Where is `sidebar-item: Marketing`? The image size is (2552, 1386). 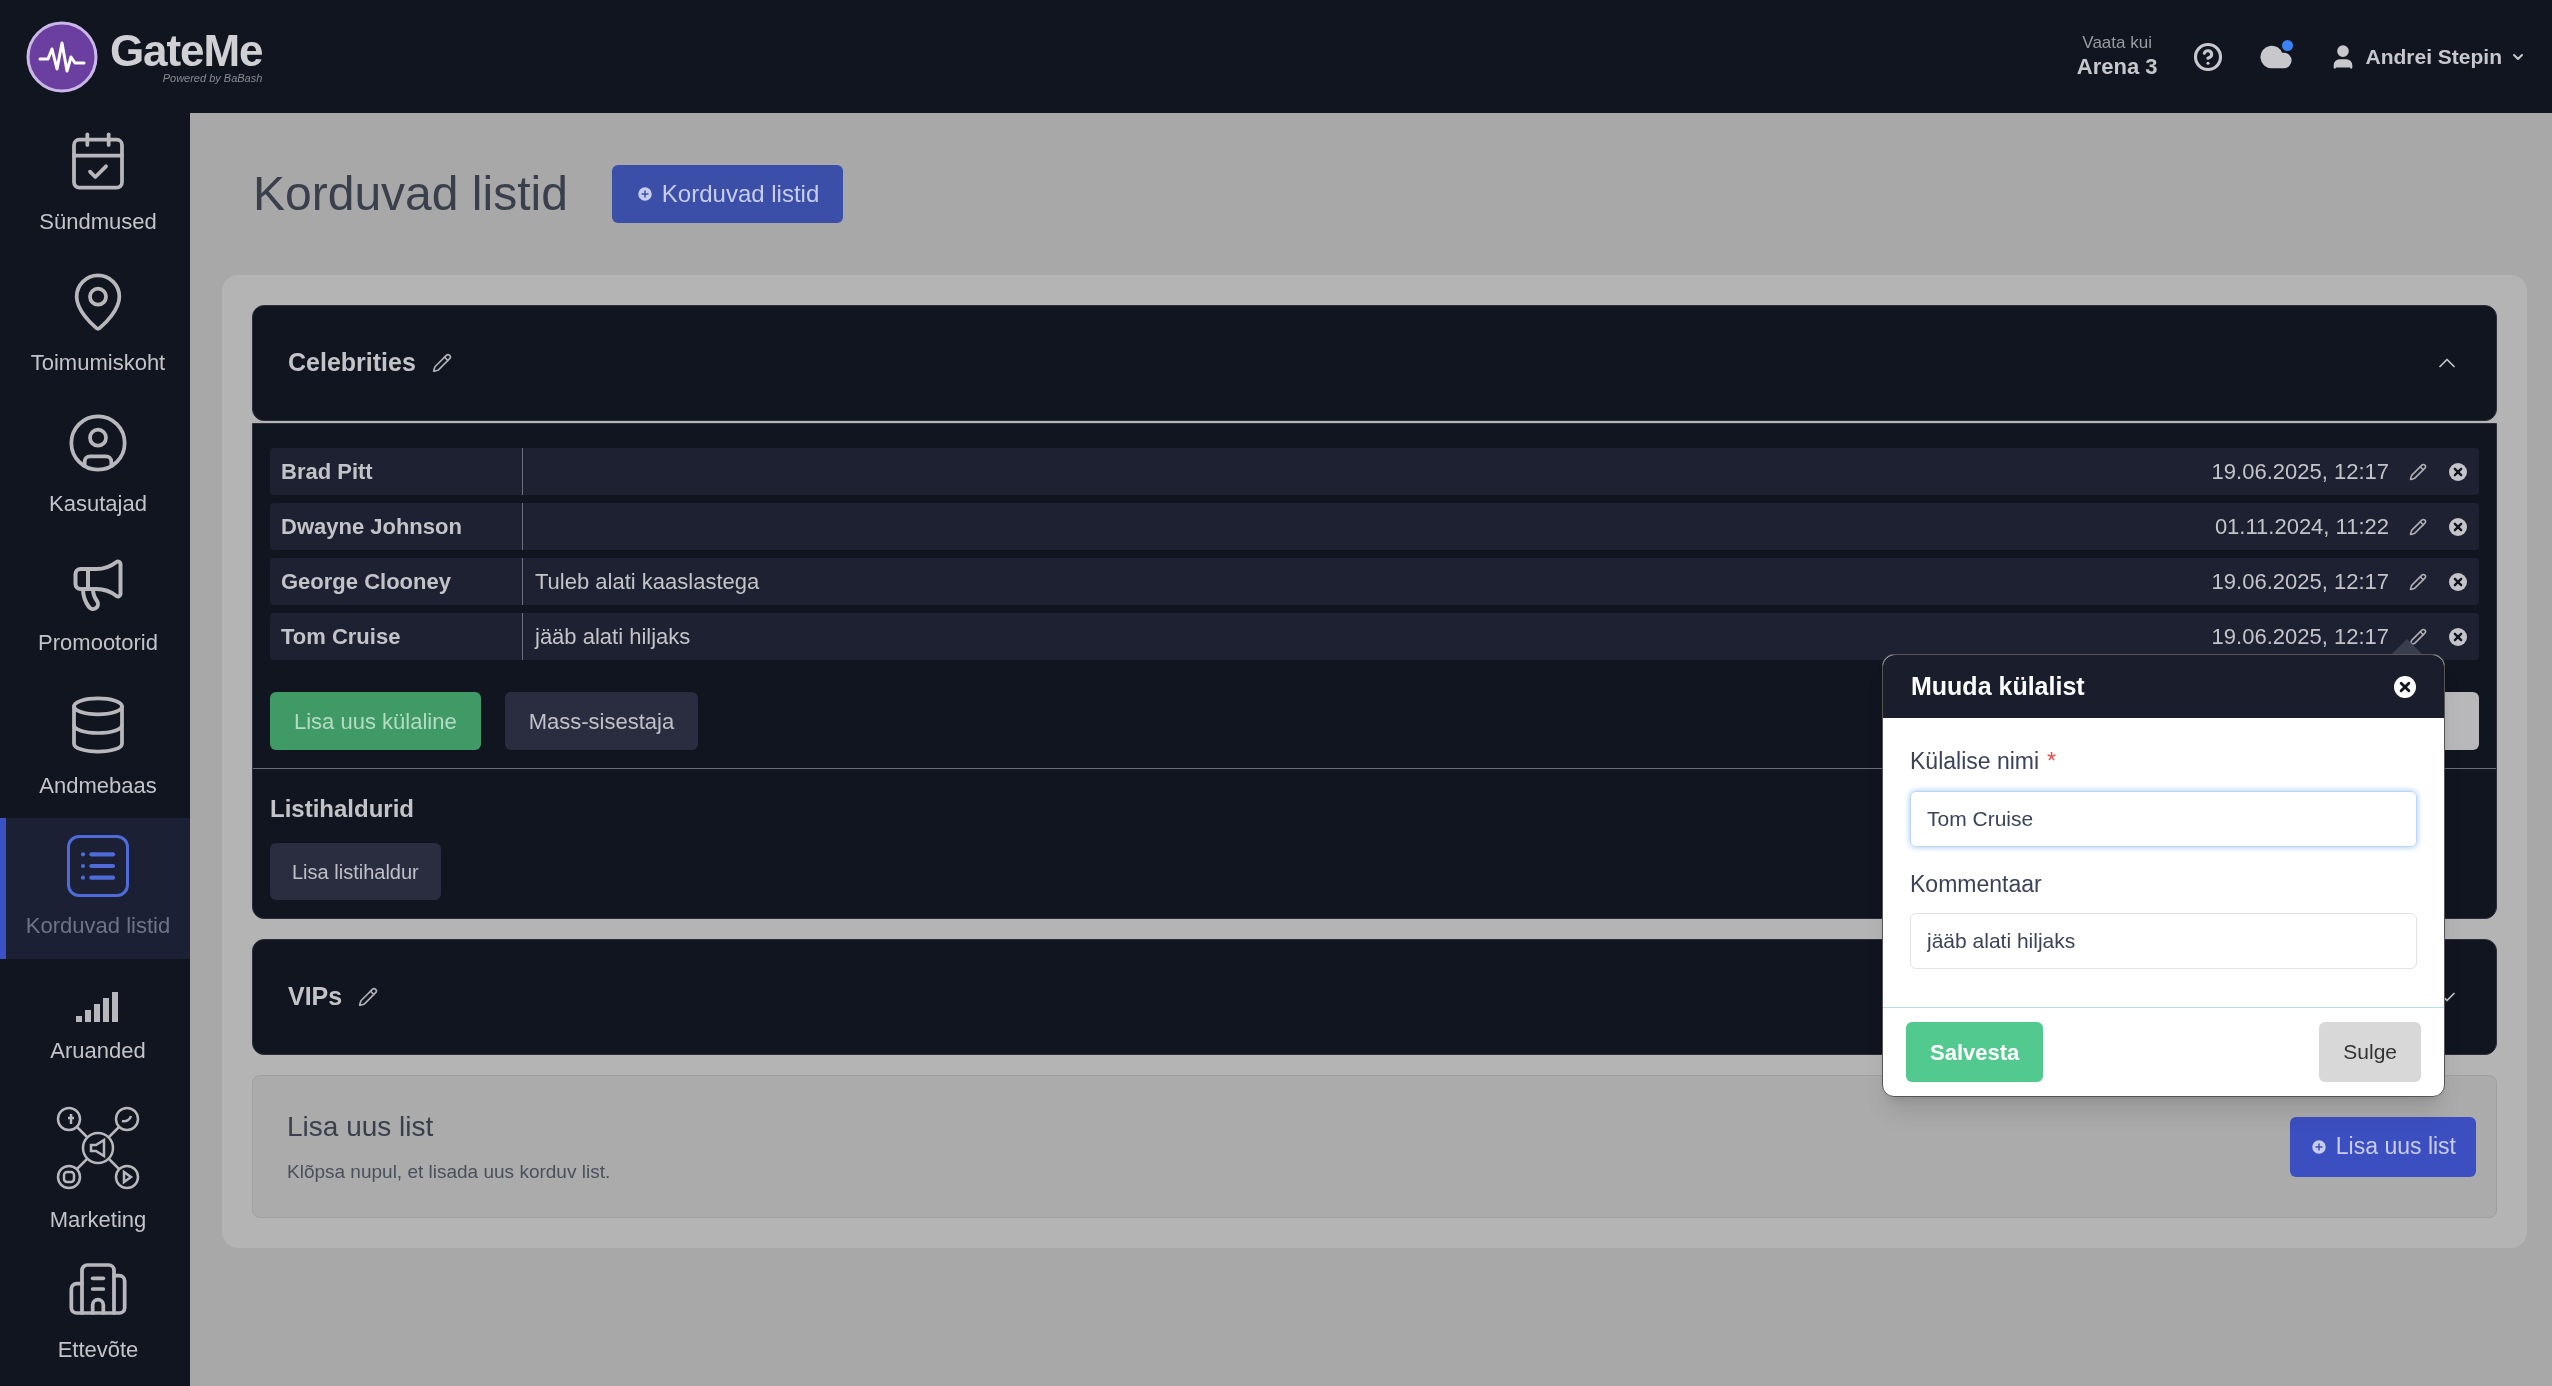 sidebar-item: Marketing is located at coordinates (95, 1170).